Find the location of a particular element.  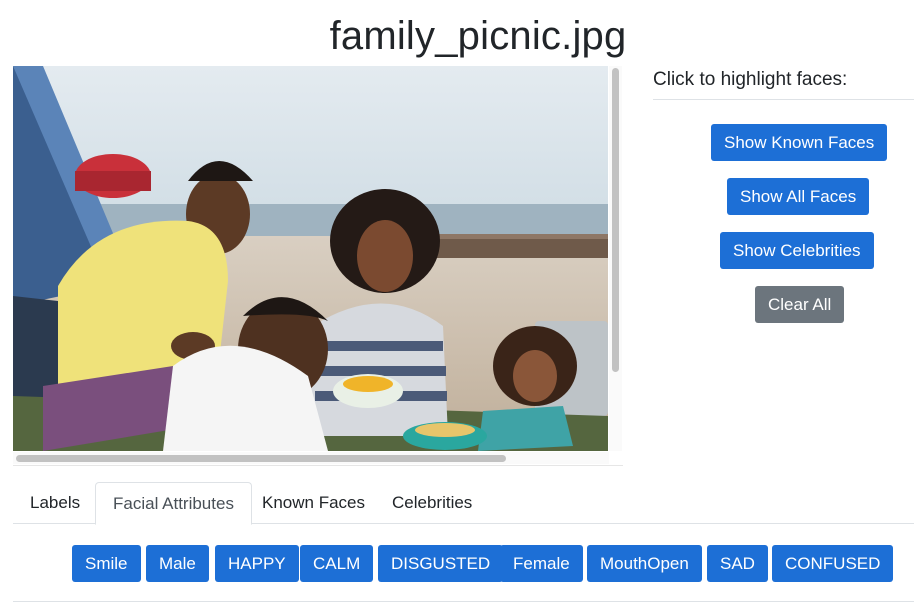

show-celebrities-button: Show Celebrities is located at coordinates (797, 250).